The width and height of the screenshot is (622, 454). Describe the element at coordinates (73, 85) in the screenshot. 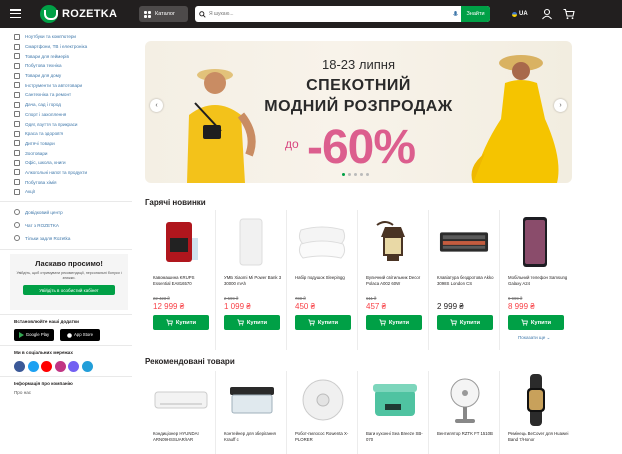

I see `sidebar-category-item: Інструменти та автотовари` at that location.